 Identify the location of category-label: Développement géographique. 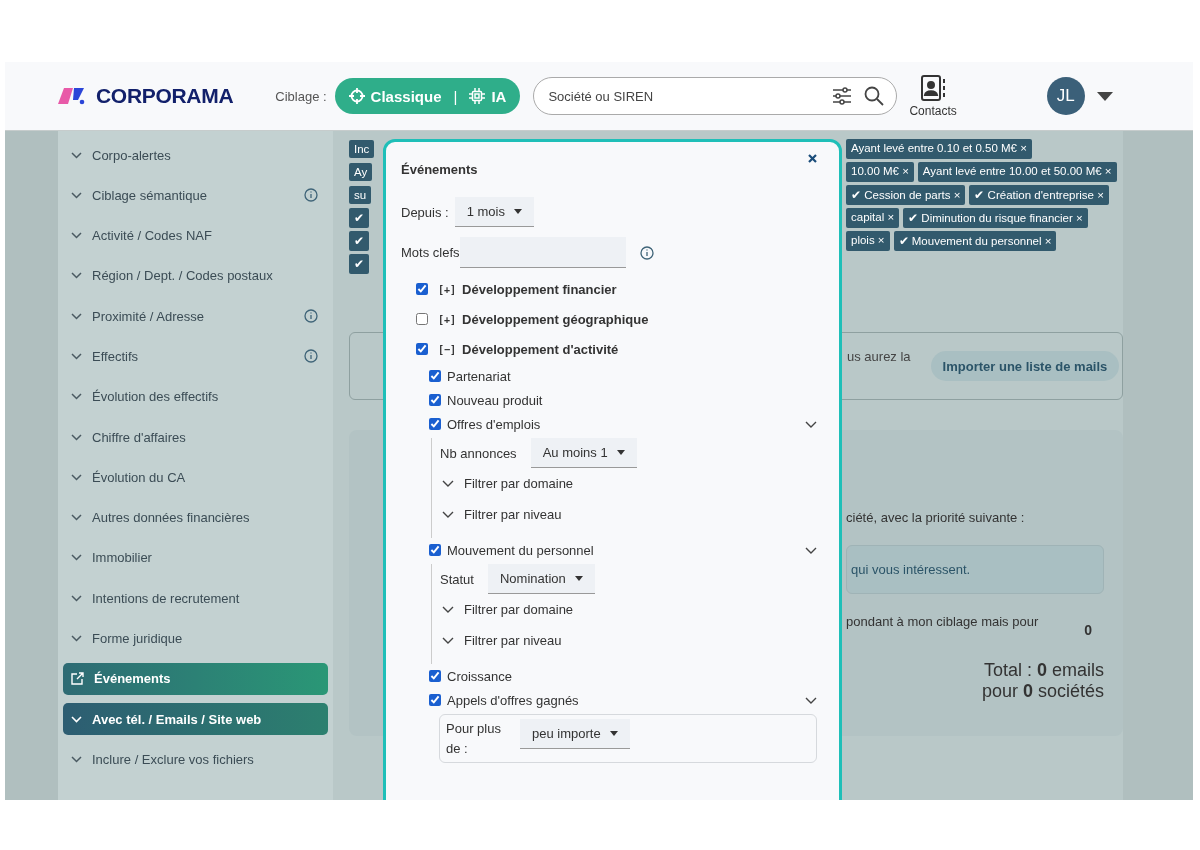
(555, 319).